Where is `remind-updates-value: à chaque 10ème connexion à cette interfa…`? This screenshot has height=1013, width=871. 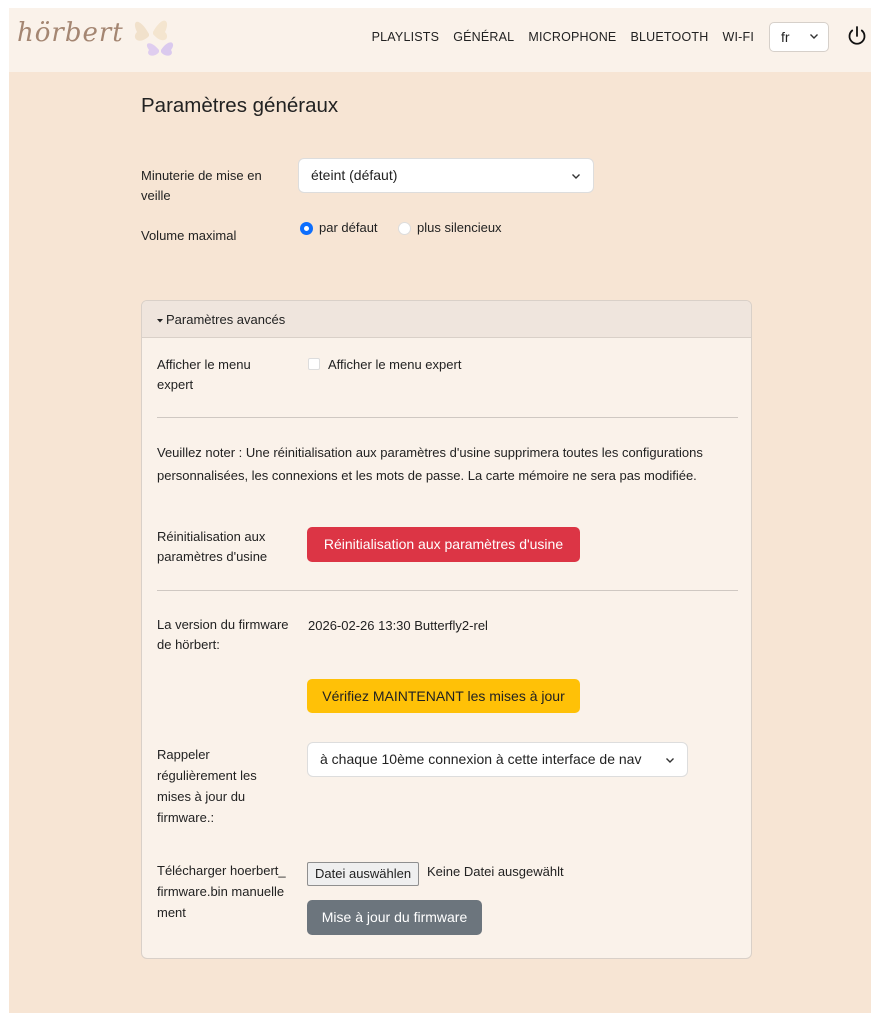
remind-updates-value: à chaque 10ème connexion à cette interfa… is located at coordinates (481, 759).